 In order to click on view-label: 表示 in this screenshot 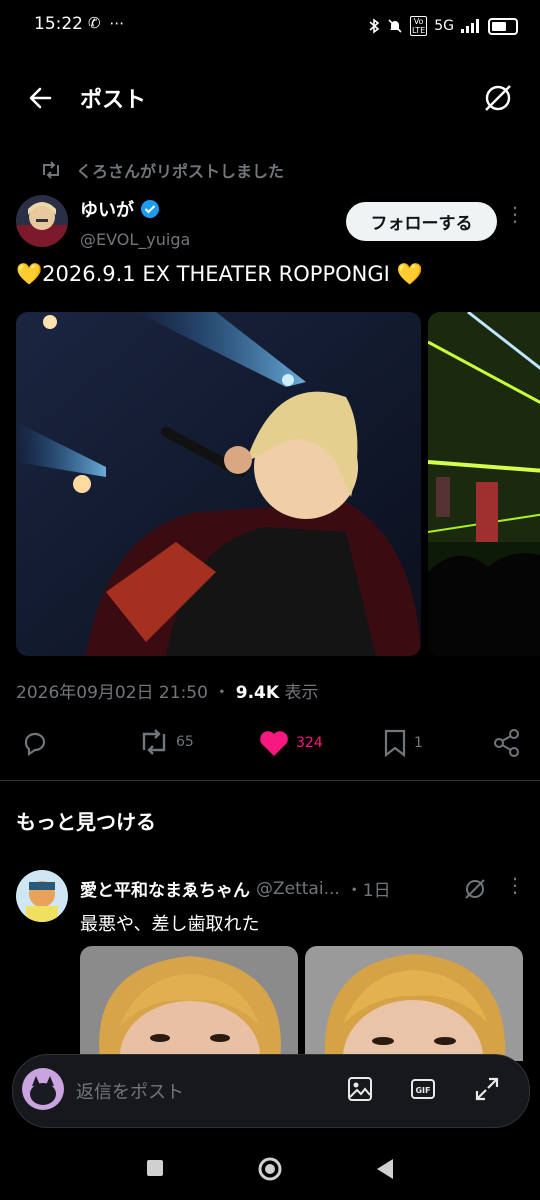, I will do `click(301, 693)`.